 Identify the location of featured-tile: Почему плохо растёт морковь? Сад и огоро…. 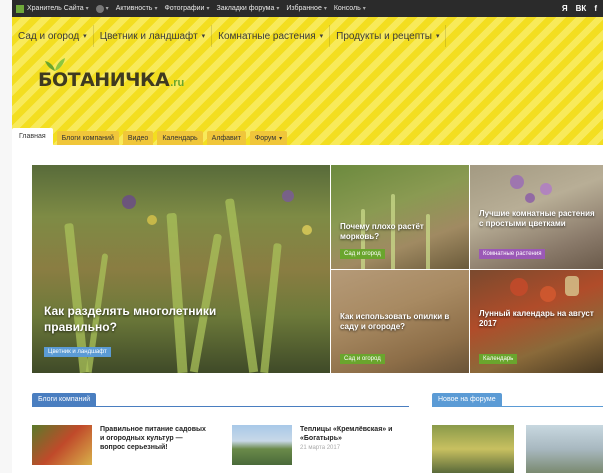
(400, 217).